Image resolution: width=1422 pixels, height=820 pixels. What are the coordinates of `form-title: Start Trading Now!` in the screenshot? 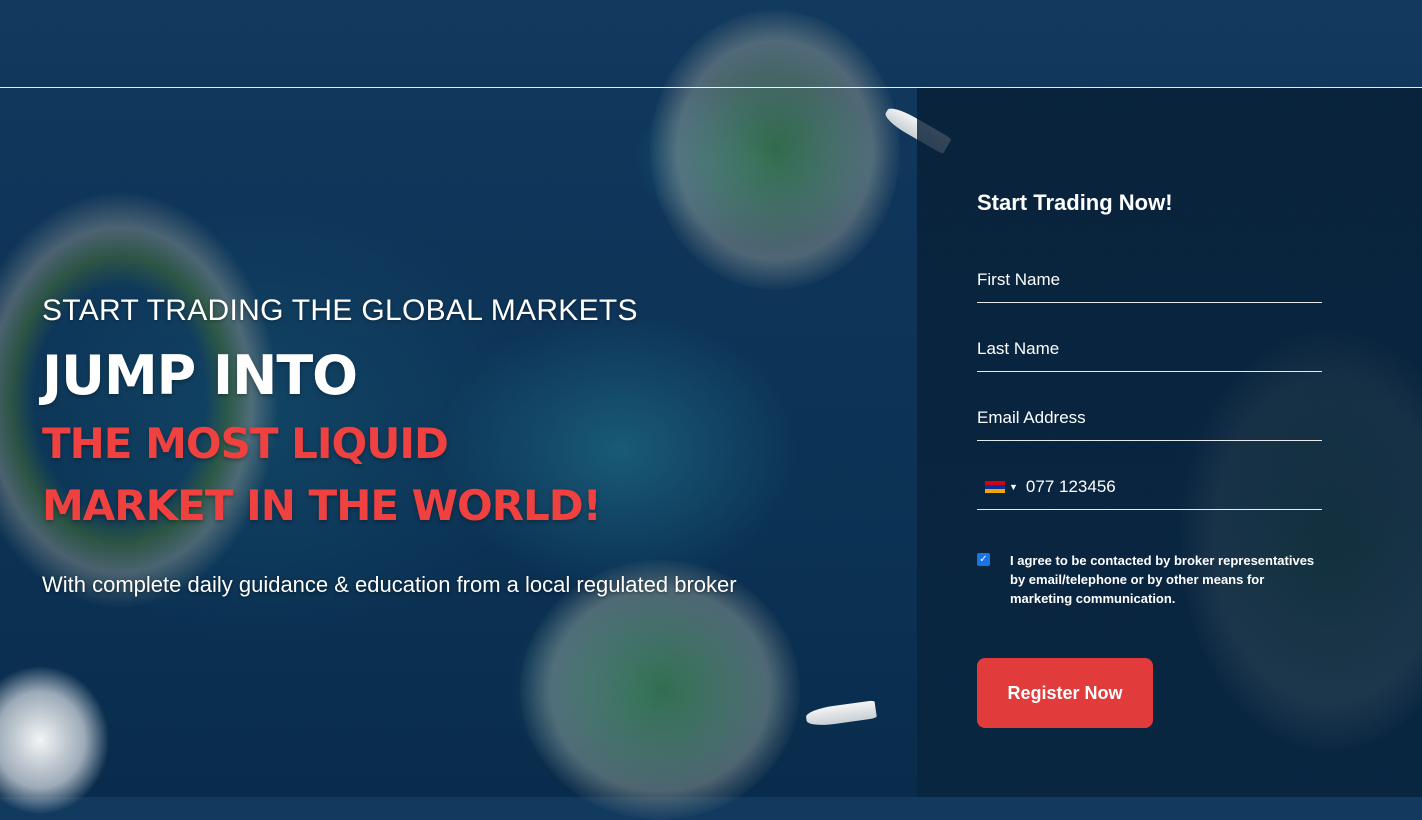 It's located at (1075, 202).